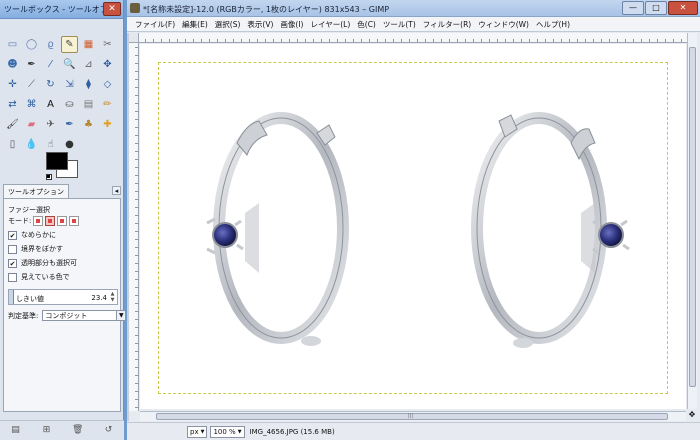 This screenshot has height=440, width=700. What do you see at coordinates (107, 84) in the screenshot?
I see `perspective-icon: ◇` at bounding box center [107, 84].